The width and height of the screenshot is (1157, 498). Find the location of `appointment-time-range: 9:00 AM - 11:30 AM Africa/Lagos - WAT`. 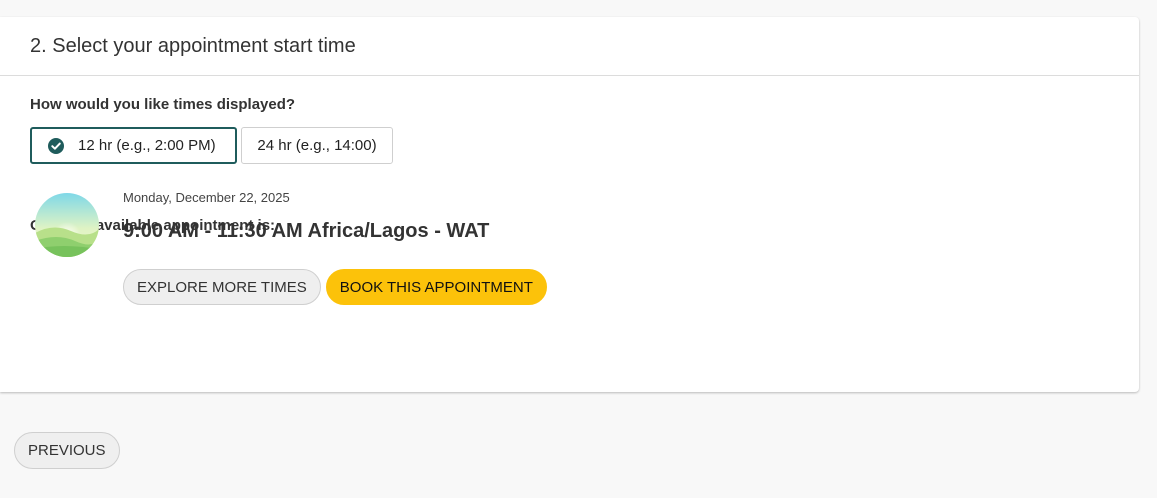

appointment-time-range: 9:00 AM - 11:30 AM Africa/Lagos - WAT is located at coordinates (306, 231).